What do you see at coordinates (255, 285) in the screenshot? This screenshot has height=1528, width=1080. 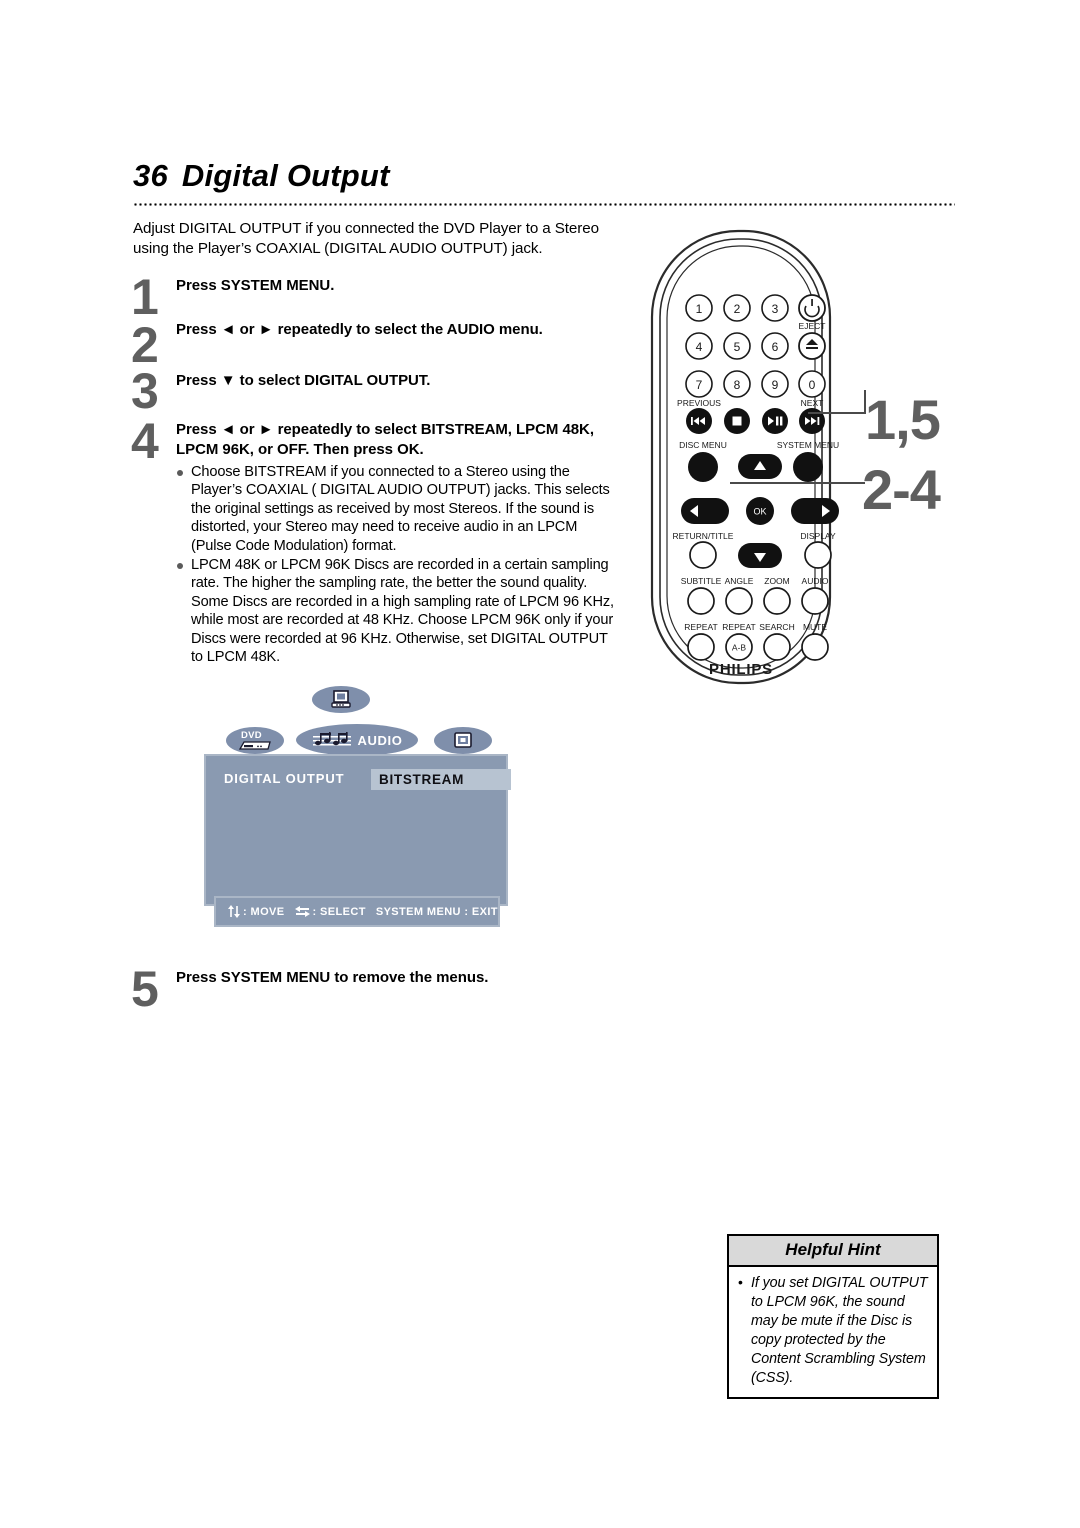 I see `step-text-1: Press SYSTEM MENU.` at bounding box center [255, 285].